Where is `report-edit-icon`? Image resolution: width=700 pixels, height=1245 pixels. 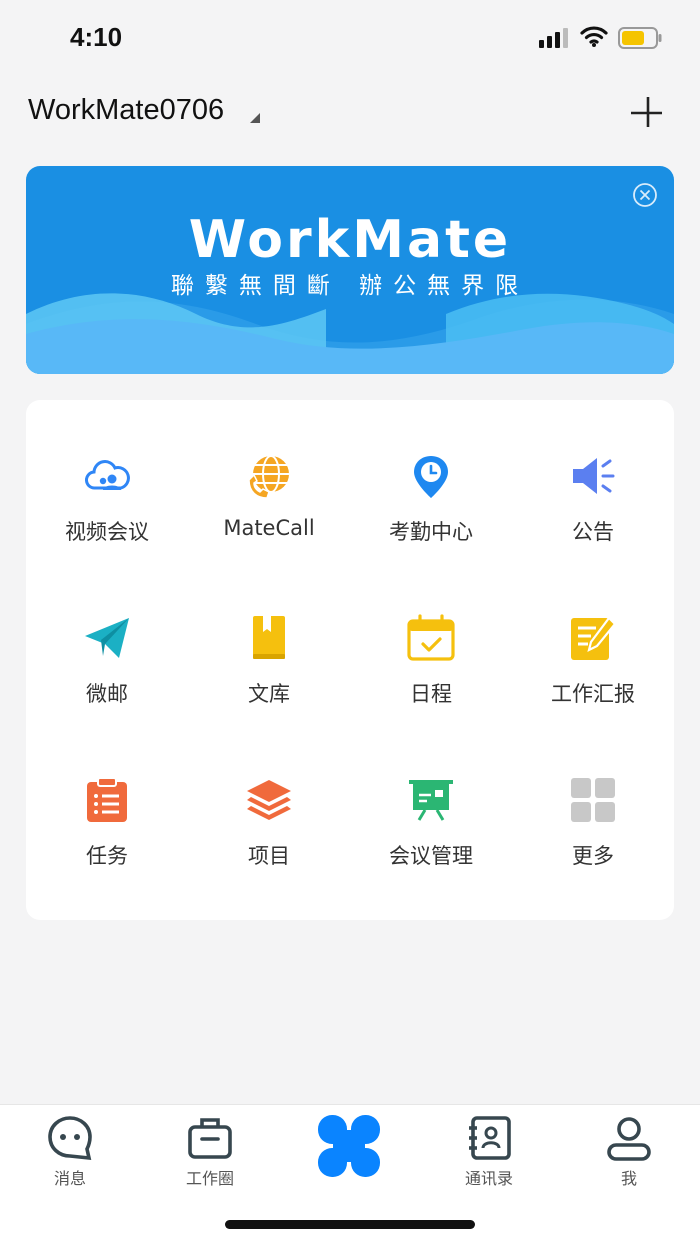
report-edit-icon is located at coordinates (594, 638).